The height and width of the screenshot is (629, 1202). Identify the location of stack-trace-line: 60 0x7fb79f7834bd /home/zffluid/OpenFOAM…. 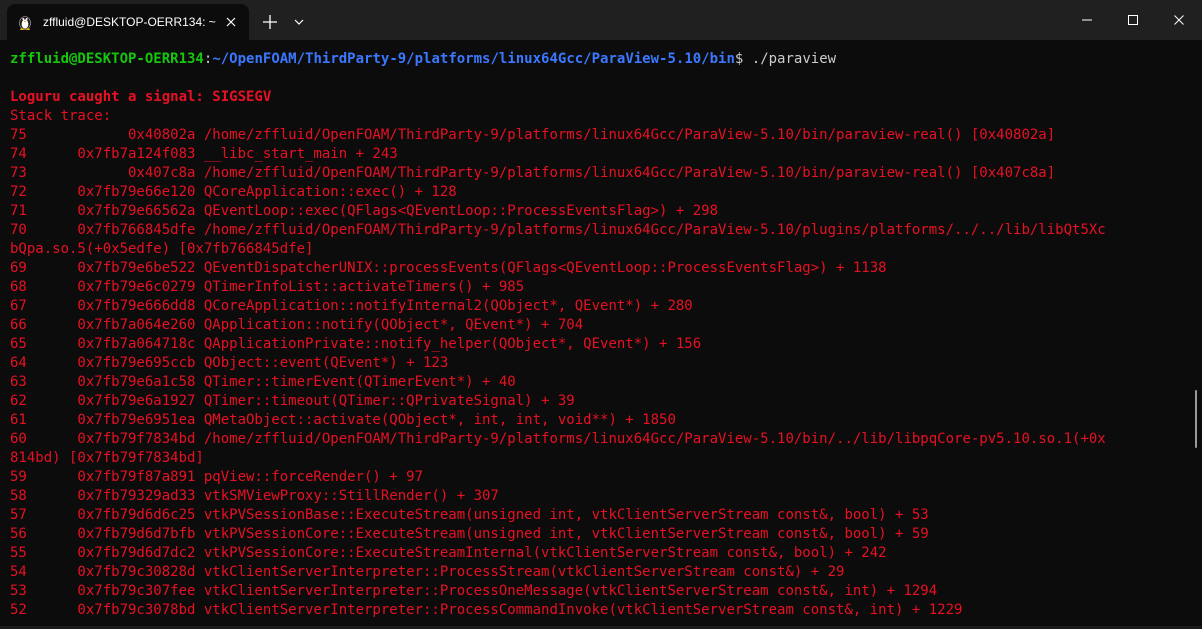
(558, 439).